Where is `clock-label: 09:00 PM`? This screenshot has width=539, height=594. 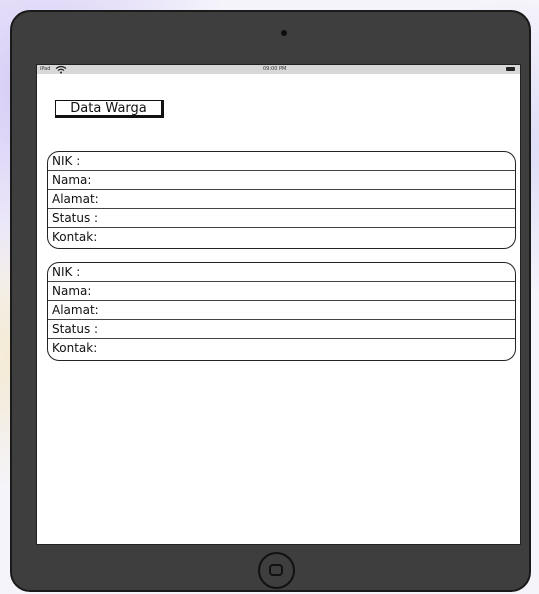
clock-label: 09:00 PM is located at coordinates (275, 69).